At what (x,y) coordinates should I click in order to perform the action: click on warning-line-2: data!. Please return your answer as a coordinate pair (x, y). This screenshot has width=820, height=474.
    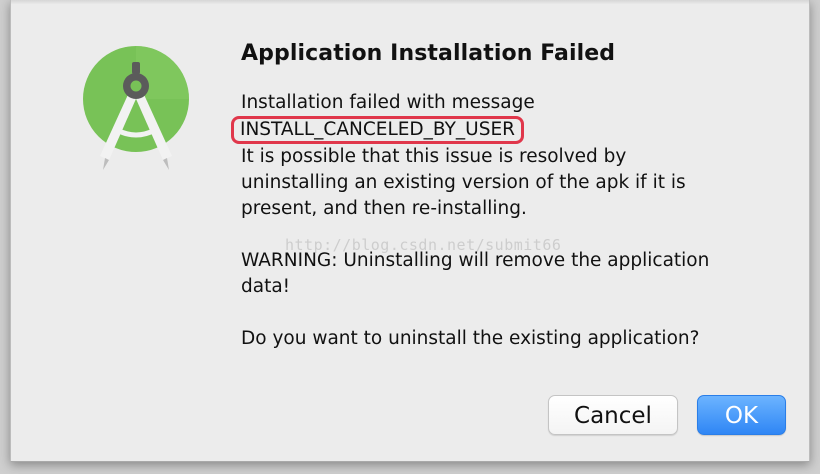
    Looking at the image, I should click on (266, 286).